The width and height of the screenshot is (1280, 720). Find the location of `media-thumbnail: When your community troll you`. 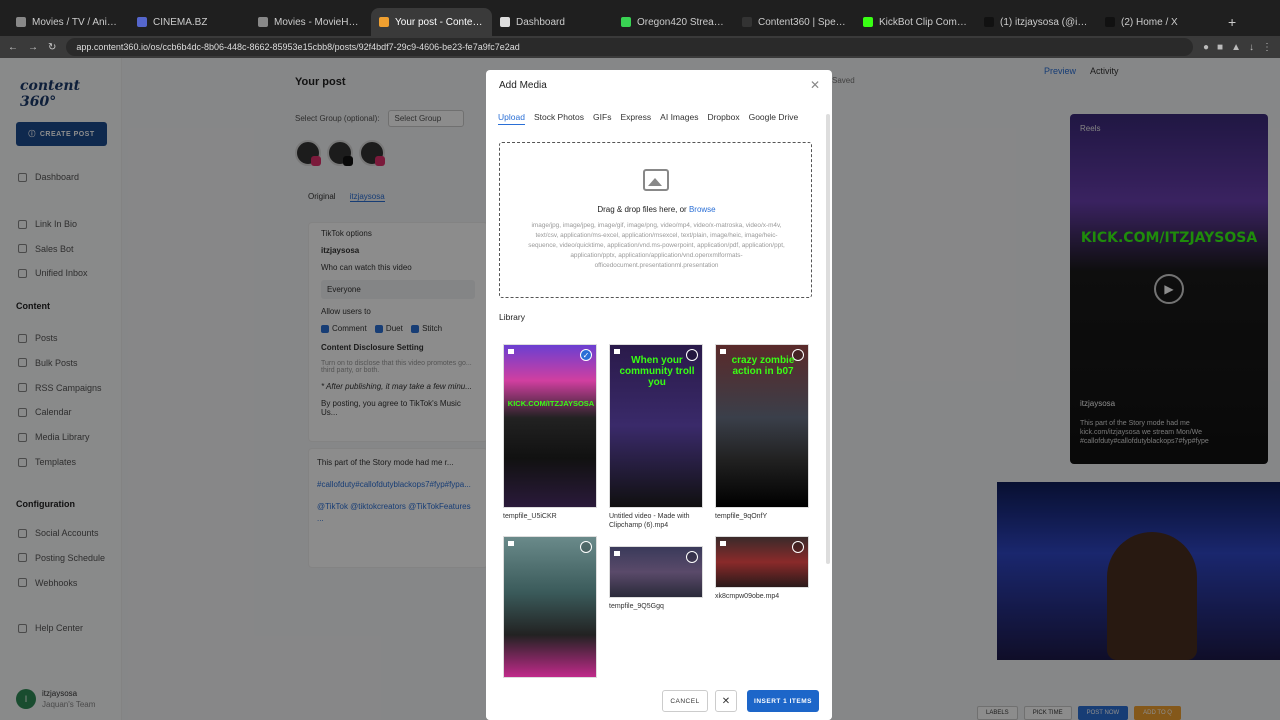

media-thumbnail: When your community troll you is located at coordinates (656, 426).